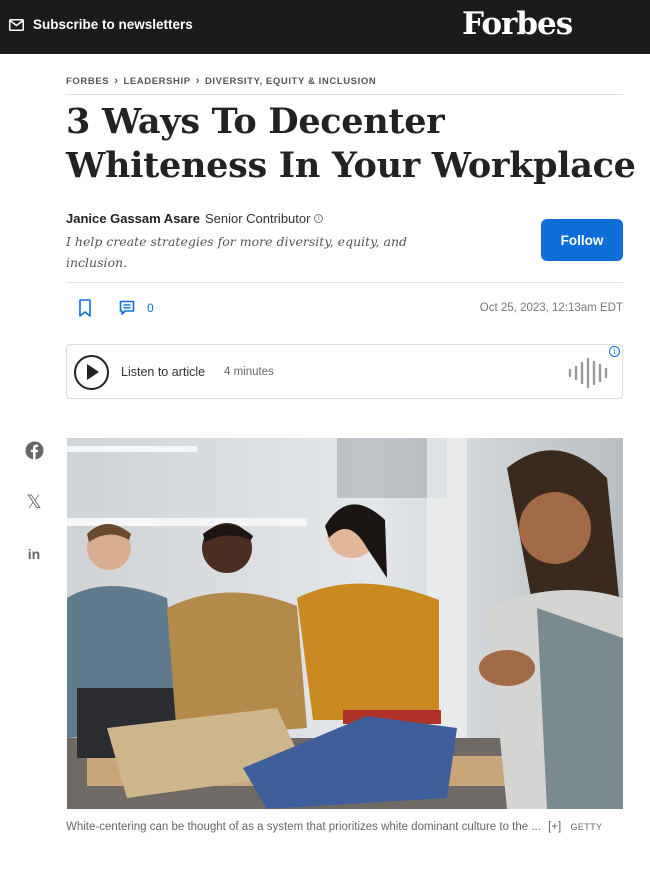 Image resolution: width=650 pixels, height=875 pixels. I want to click on breadcrumb-item-leadership: LEADERSHIP, so click(156, 81).